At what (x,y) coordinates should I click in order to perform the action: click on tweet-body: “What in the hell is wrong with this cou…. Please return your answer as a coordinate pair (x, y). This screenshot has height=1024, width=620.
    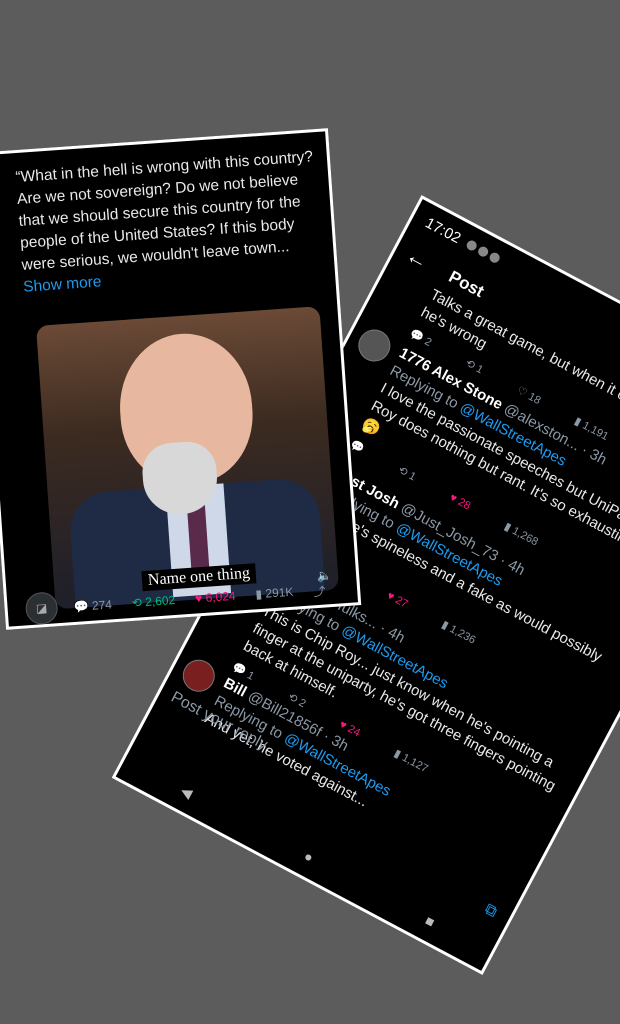
    Looking at the image, I should click on (169, 222).